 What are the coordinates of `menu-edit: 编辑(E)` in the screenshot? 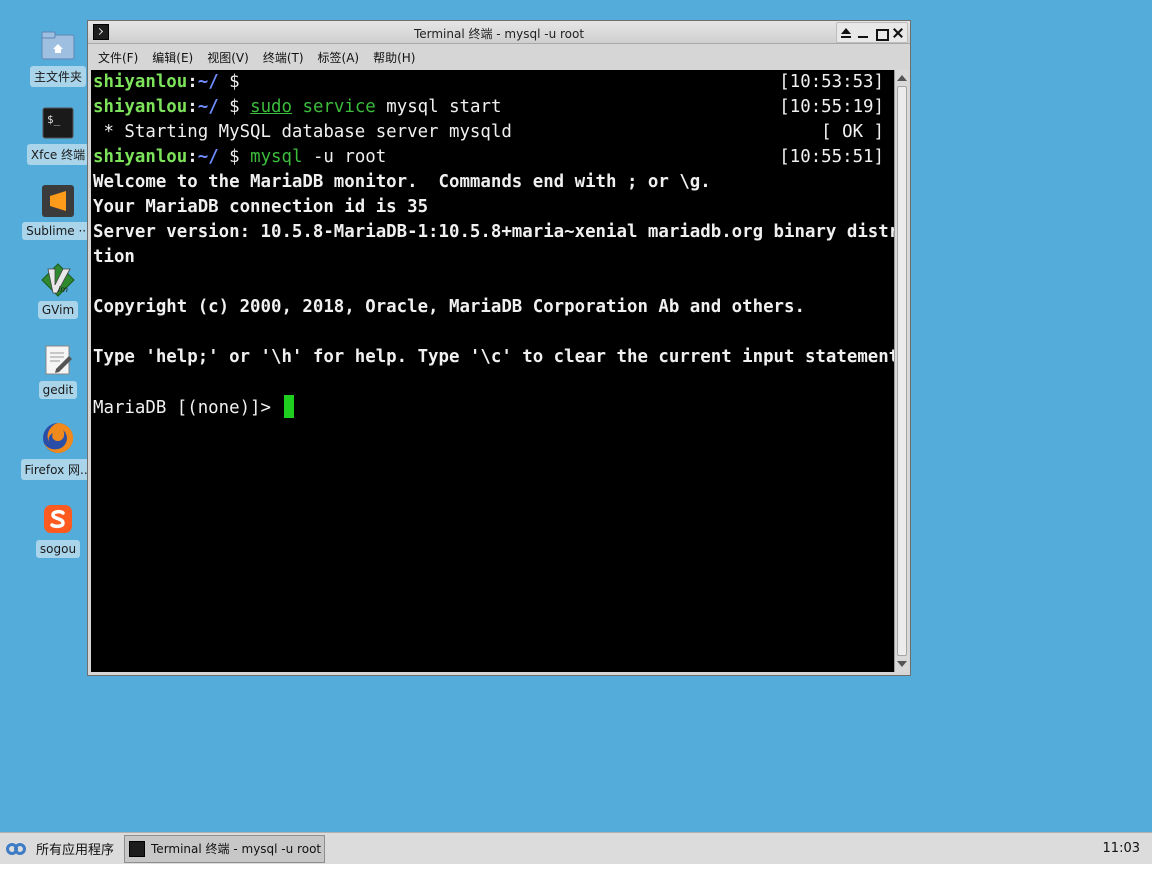 It's located at (172, 57).